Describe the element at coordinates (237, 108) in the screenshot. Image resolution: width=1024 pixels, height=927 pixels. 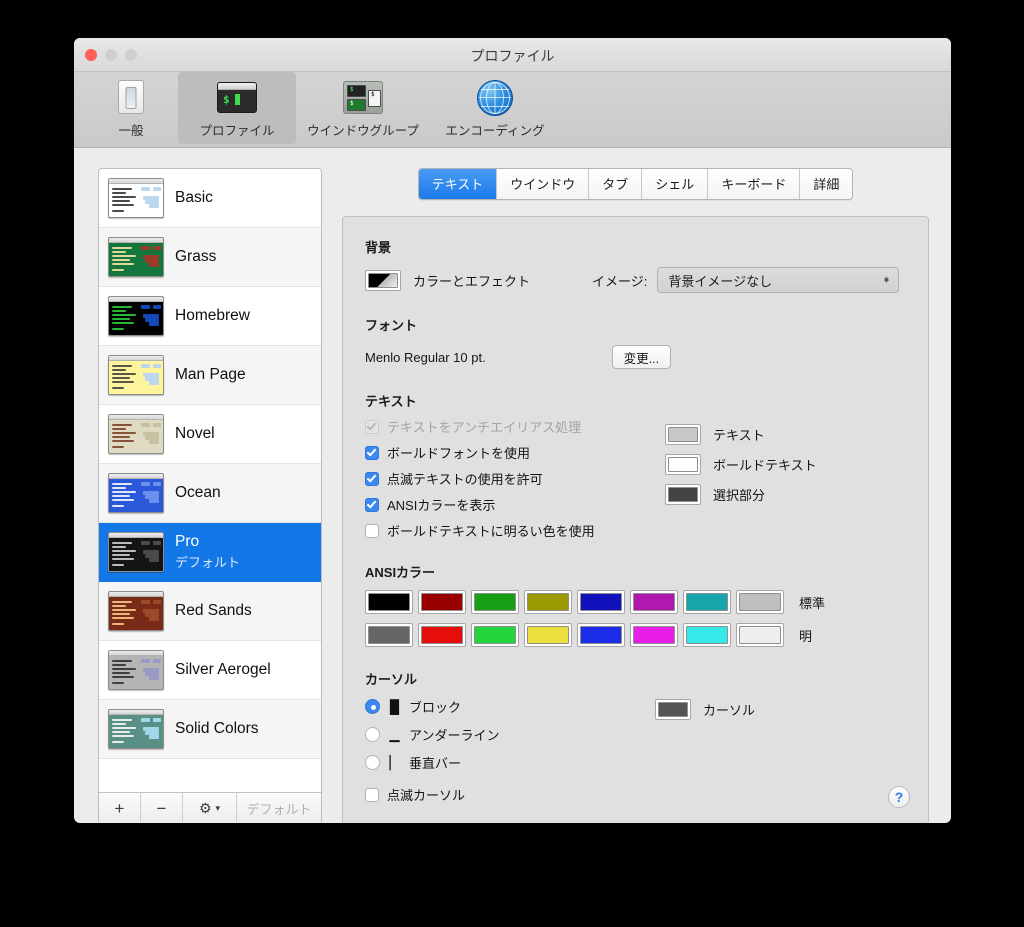
I see `toolbar-item-profiles: $ プロファイル` at that location.